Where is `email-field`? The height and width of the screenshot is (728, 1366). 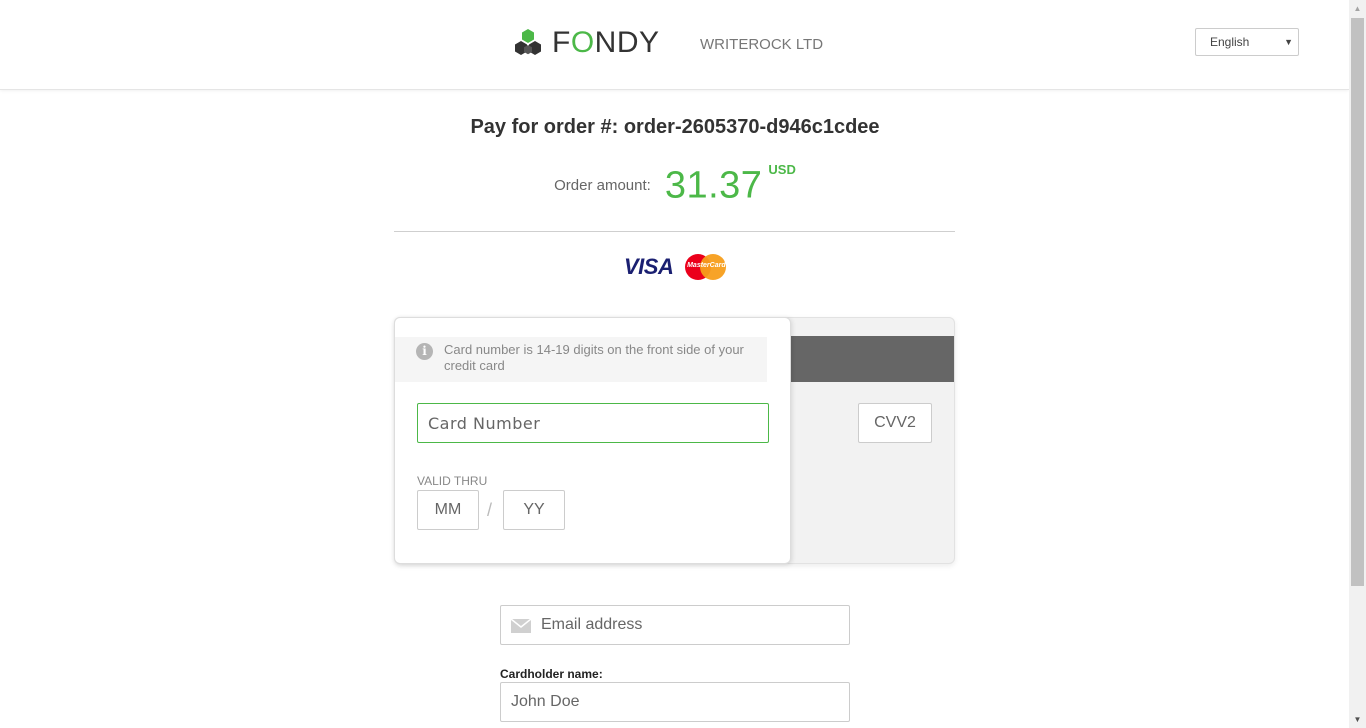
email-field is located at coordinates (675, 625).